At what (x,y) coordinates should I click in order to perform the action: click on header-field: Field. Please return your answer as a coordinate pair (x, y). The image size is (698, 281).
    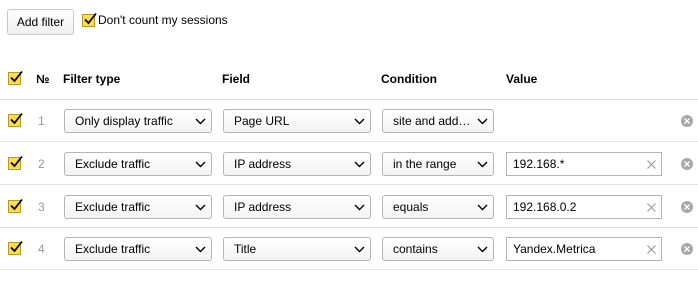
    Looking at the image, I should click on (236, 79).